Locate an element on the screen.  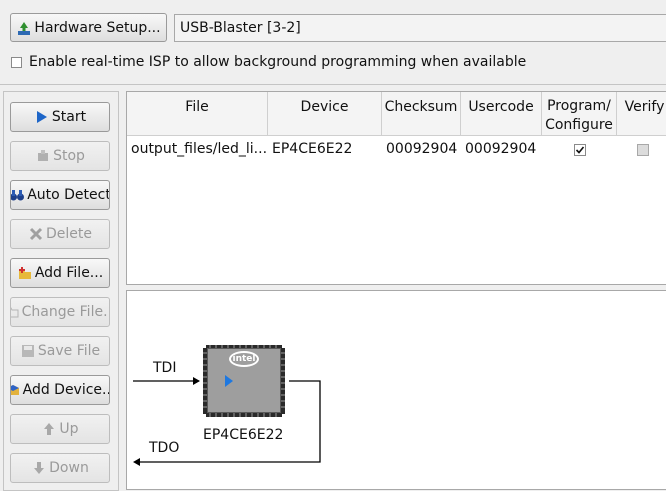
fpga-chip: intel is located at coordinates (244, 380).